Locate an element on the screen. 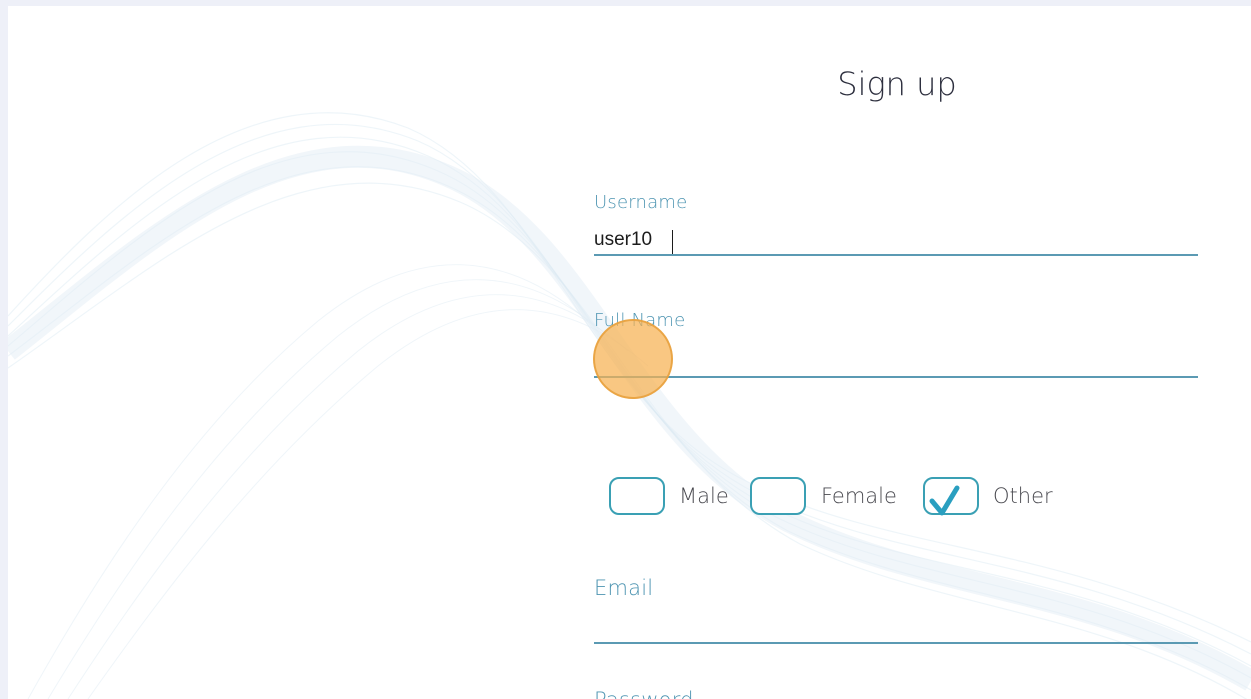 The height and width of the screenshot is (699, 1251). email-input is located at coordinates (896, 629).